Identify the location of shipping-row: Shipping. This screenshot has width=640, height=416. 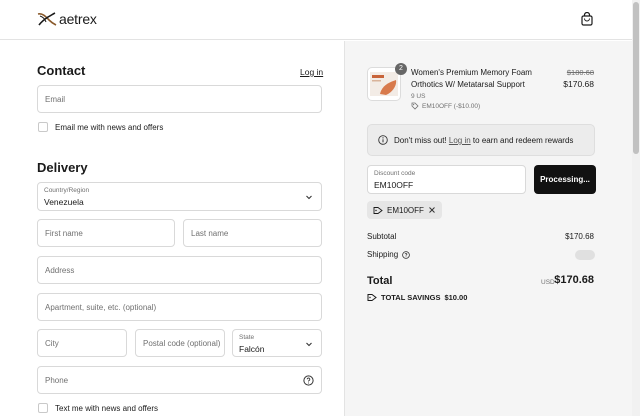
(388, 254).